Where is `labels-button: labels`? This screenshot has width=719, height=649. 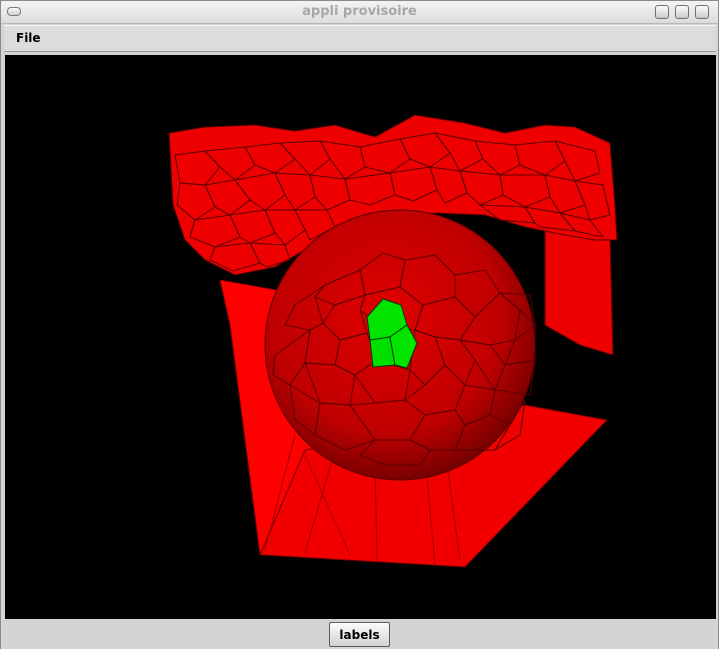
labels-button: labels is located at coordinates (359, 634).